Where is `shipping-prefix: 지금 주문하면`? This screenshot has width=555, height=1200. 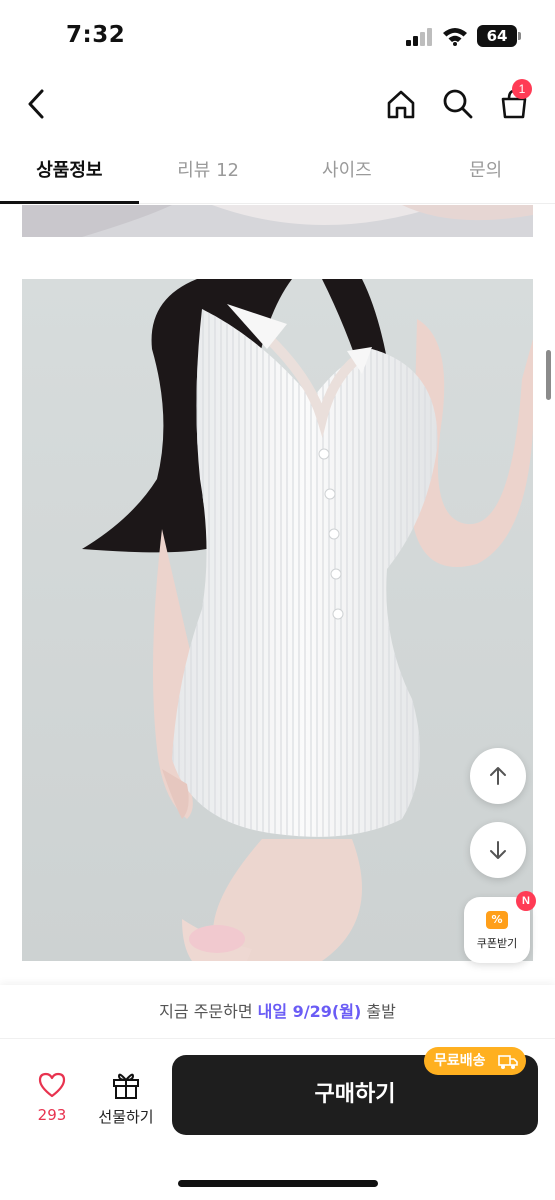
shipping-prefix: 지금 주문하면 is located at coordinates (208, 1011).